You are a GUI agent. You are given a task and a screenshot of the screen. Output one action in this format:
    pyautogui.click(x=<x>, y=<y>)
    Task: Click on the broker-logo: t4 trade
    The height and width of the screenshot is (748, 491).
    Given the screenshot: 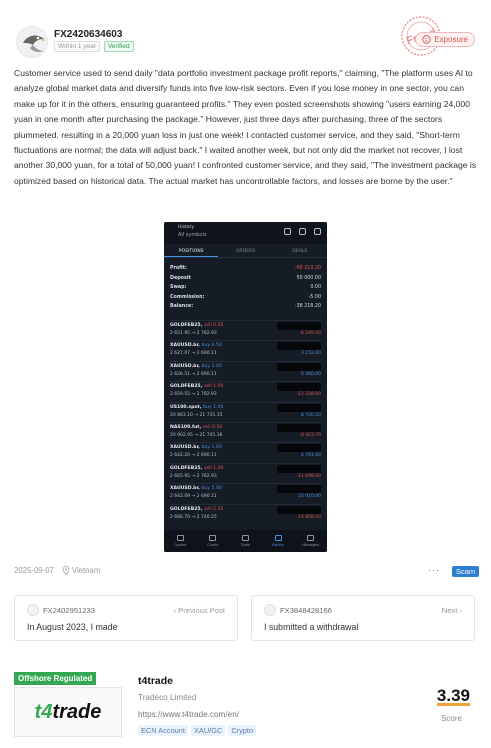 What is the action you would take?
    pyautogui.click(x=68, y=712)
    